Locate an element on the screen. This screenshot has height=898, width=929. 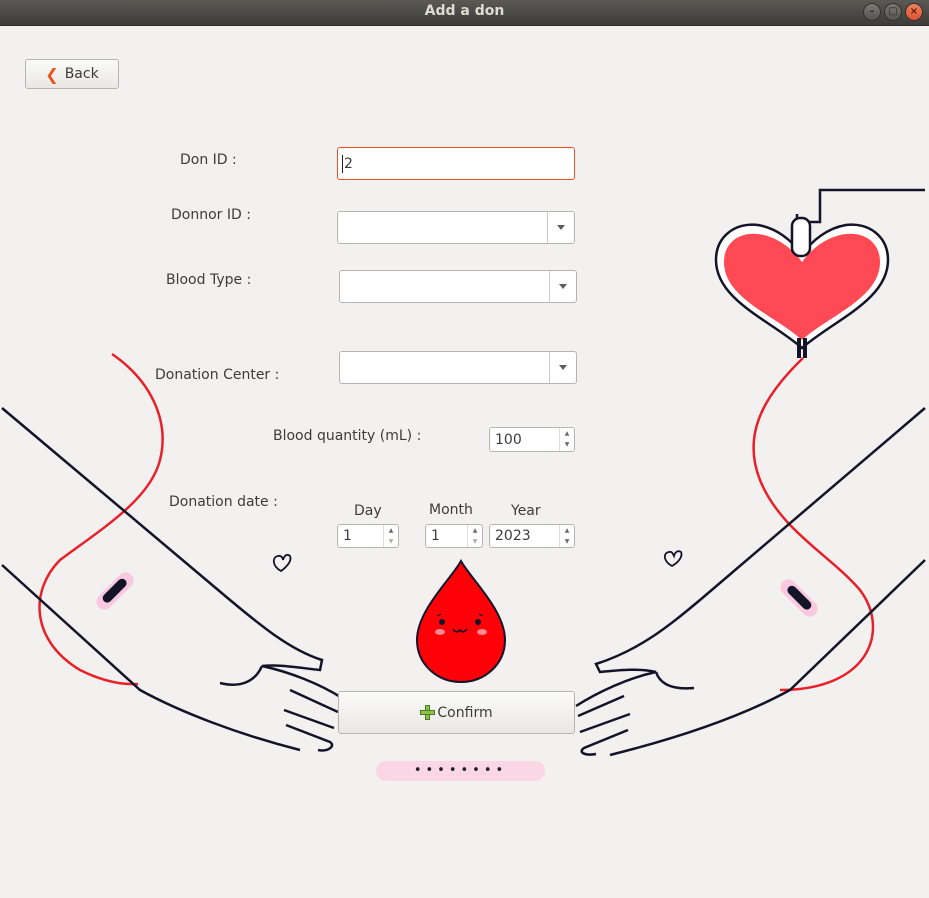
blood-type-combobox is located at coordinates (458, 286).